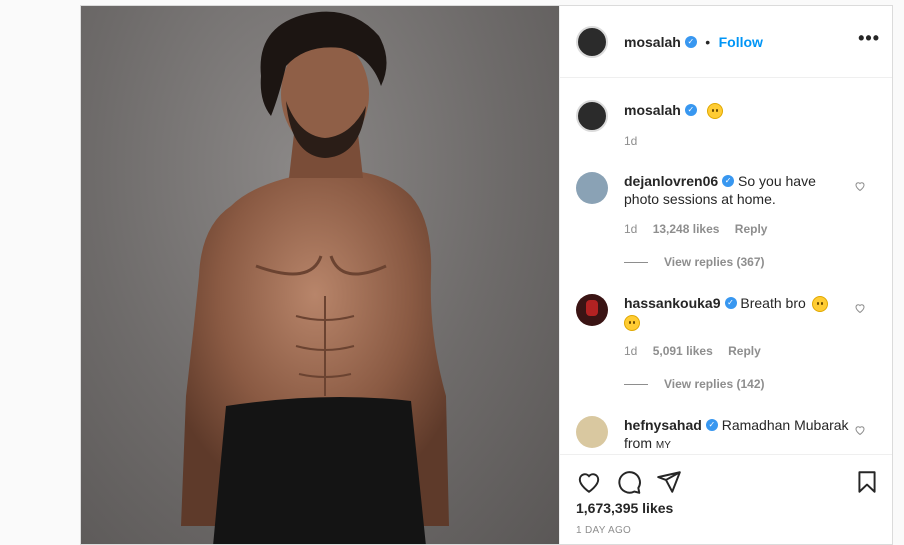 This screenshot has width=904, height=545. I want to click on action-bar, so click(726, 474).